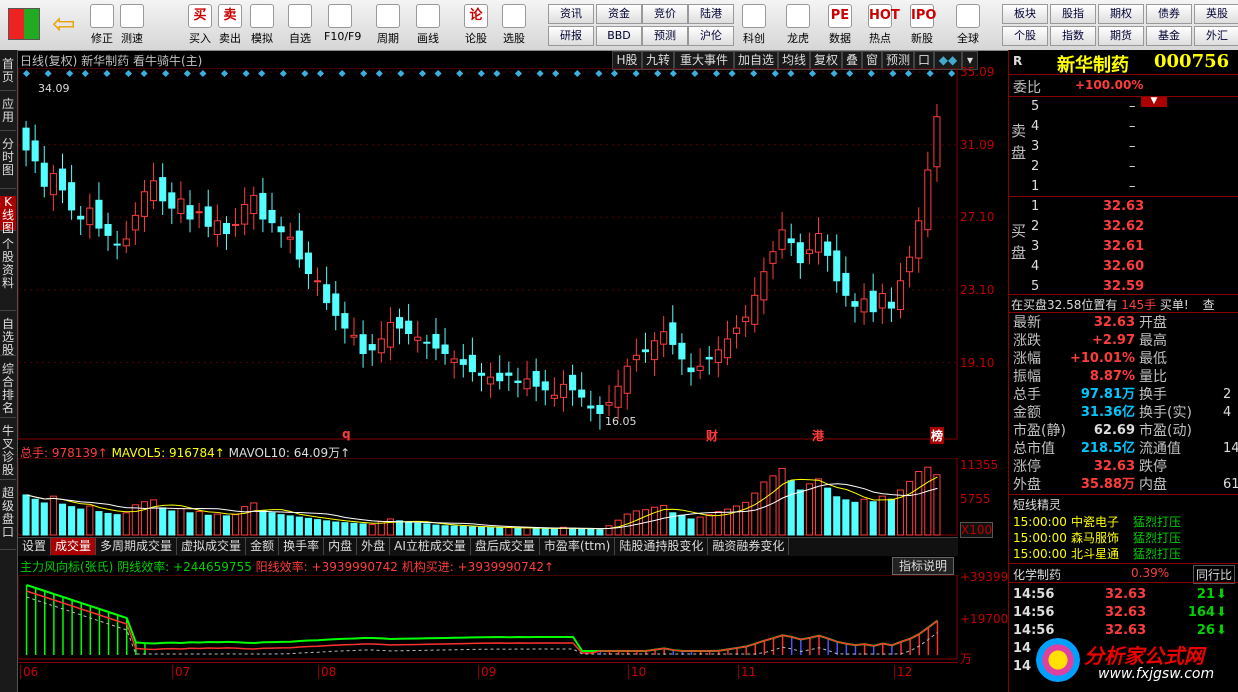 The width and height of the screenshot is (1238, 692). I want to click on buy-price: 32.63, so click(1123, 207).